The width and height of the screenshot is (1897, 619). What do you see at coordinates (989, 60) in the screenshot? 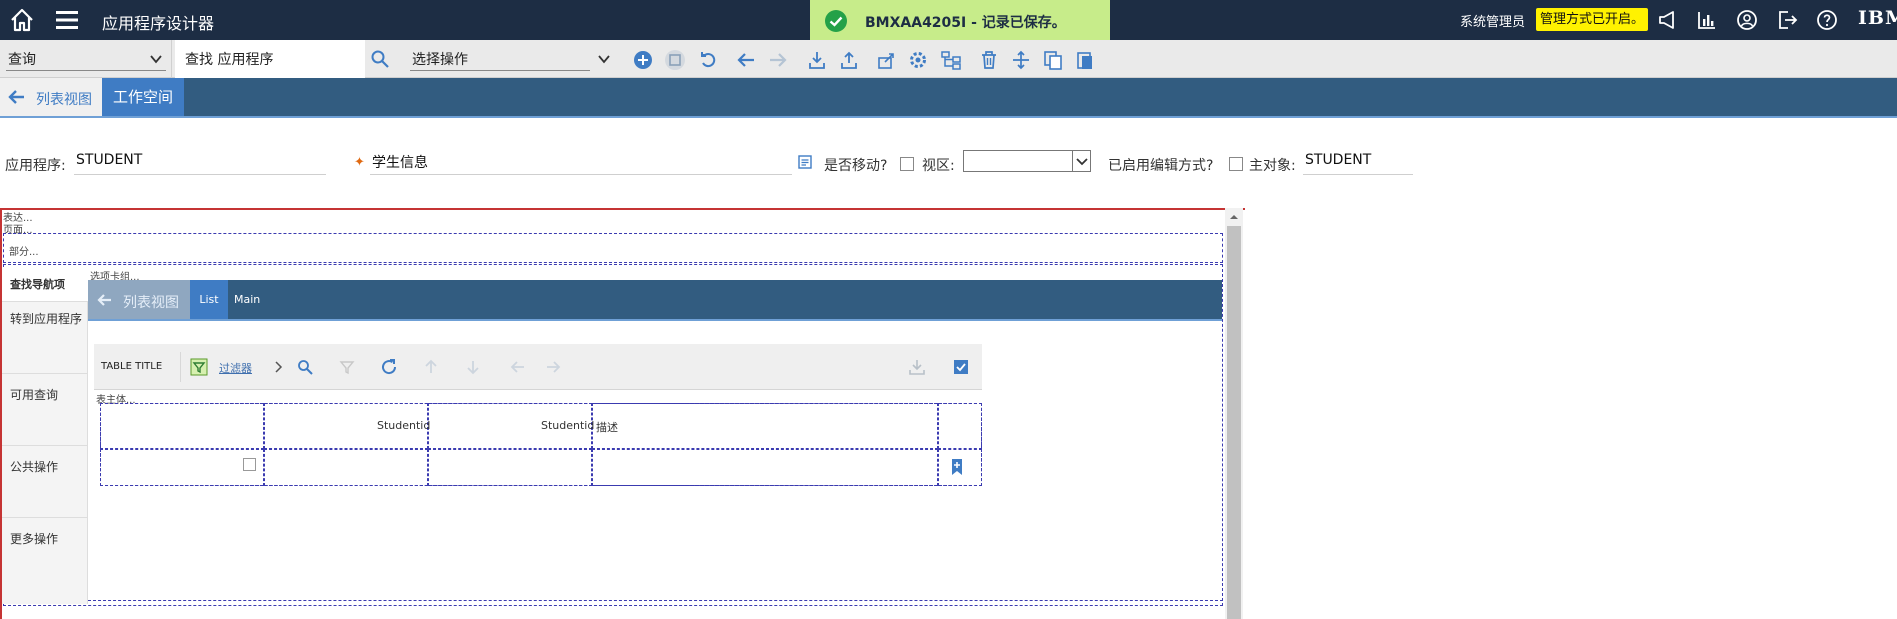
I see `delete-icon` at bounding box center [989, 60].